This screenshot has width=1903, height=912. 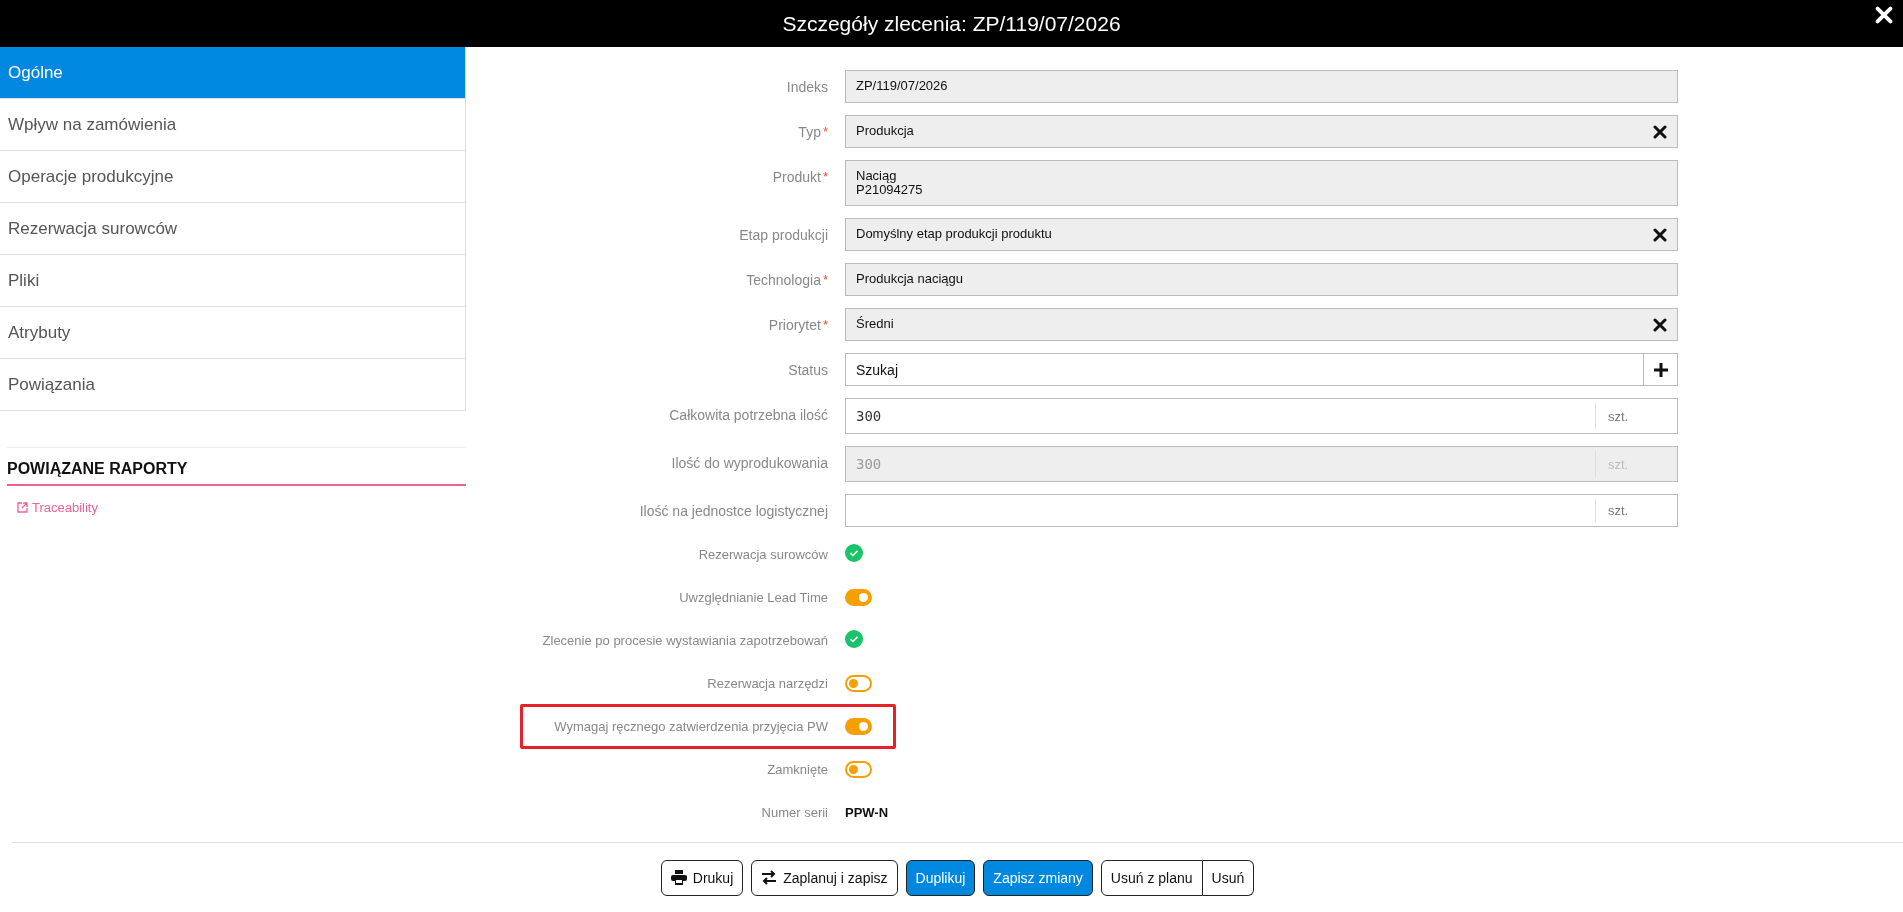 I want to click on flag-label: Rezerwacja narzędzi, so click(x=767, y=683).